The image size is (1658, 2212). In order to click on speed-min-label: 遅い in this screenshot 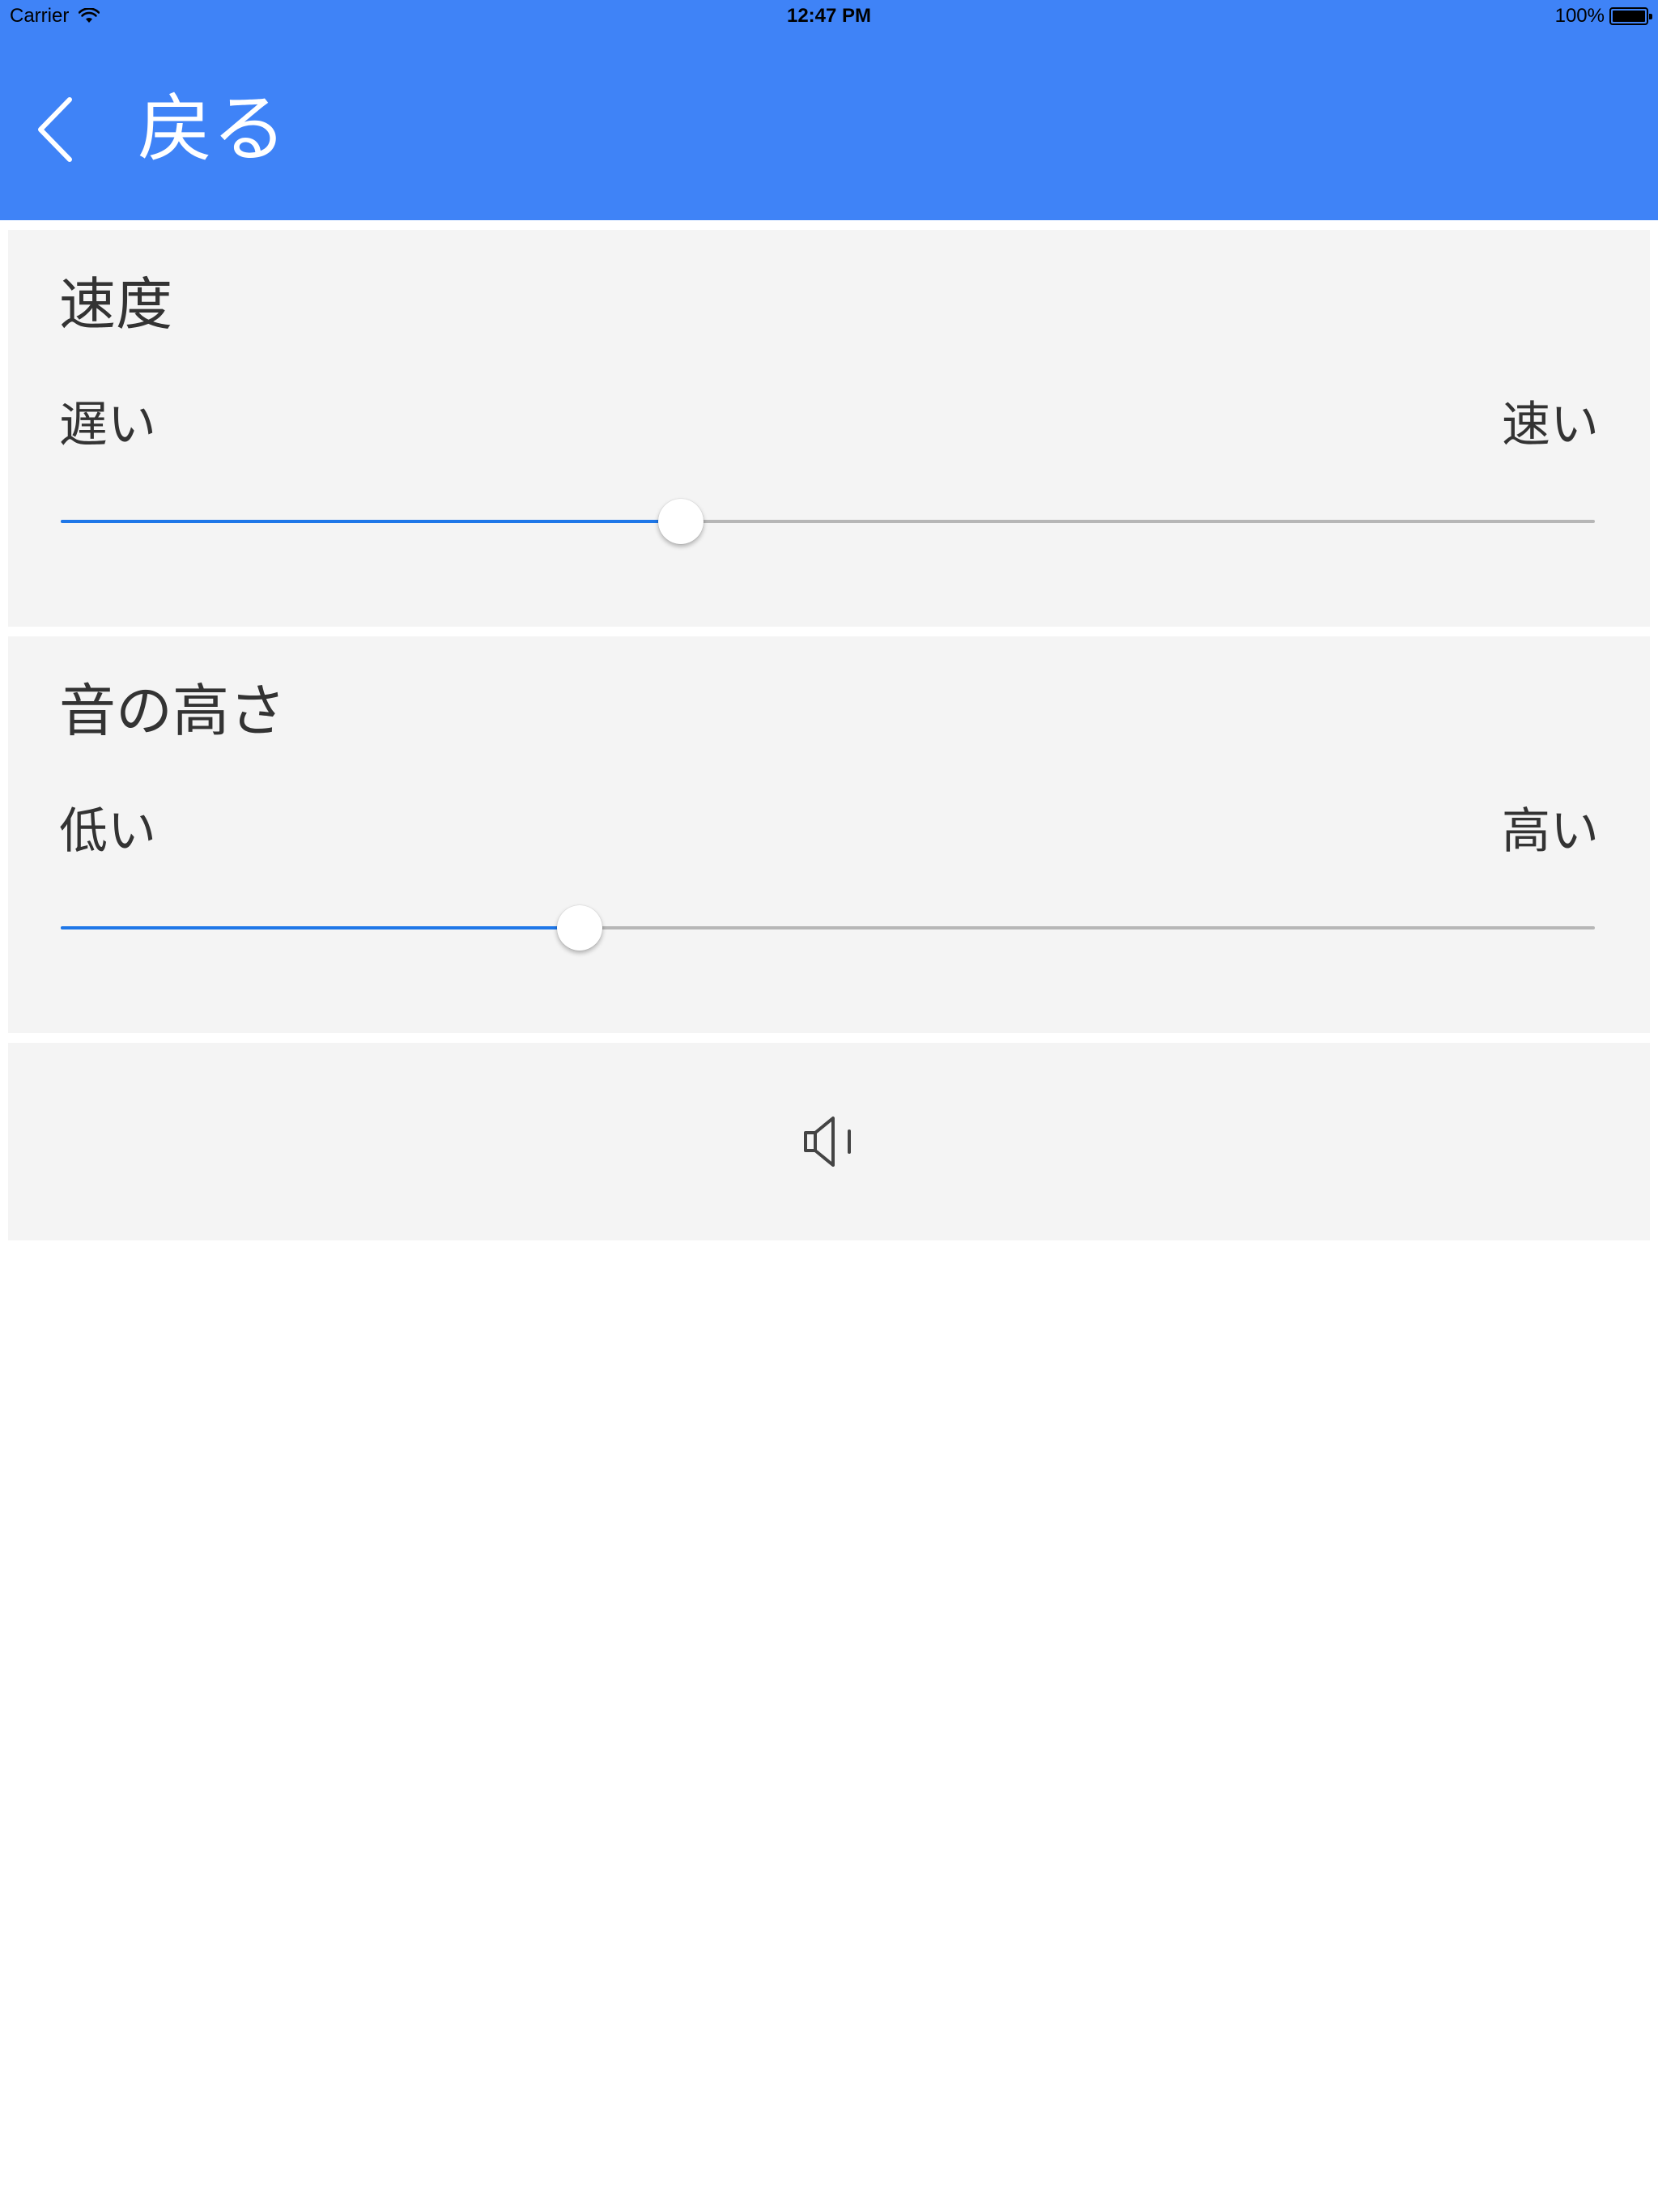, I will do `click(107, 425)`.